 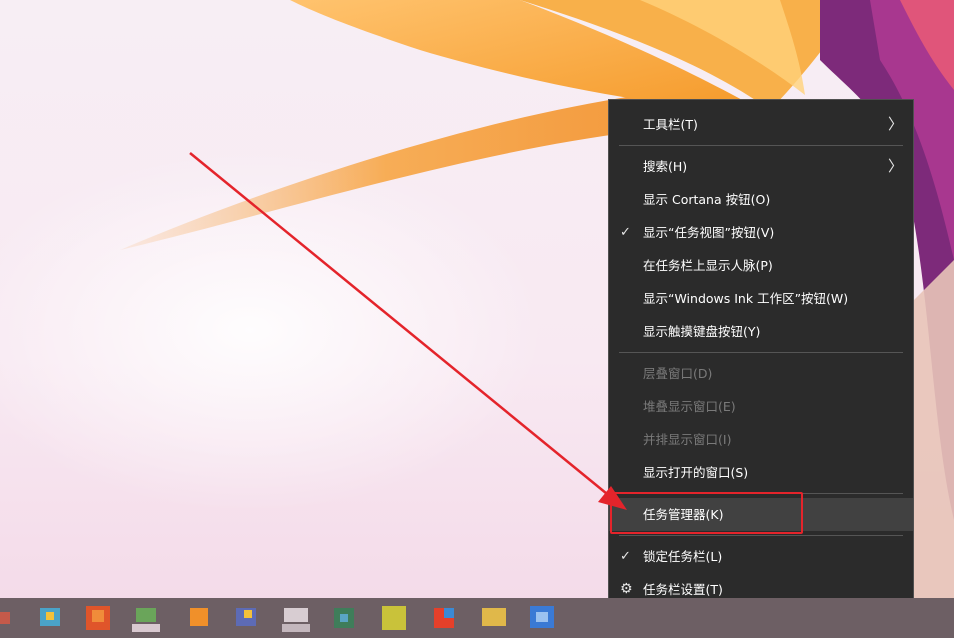 What do you see at coordinates (670, 124) in the screenshot?
I see `menu-item-label: 工具栏(T)` at bounding box center [670, 124].